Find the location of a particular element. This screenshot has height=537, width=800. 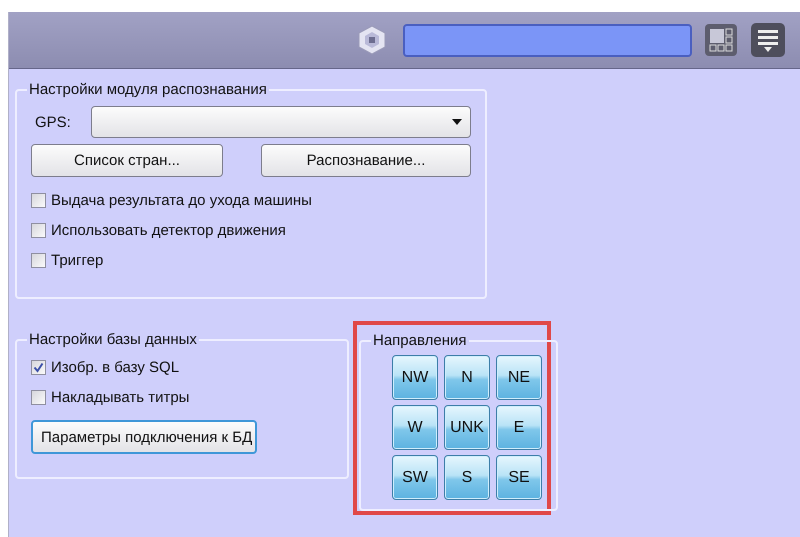

gps-dropdown is located at coordinates (280, 122).